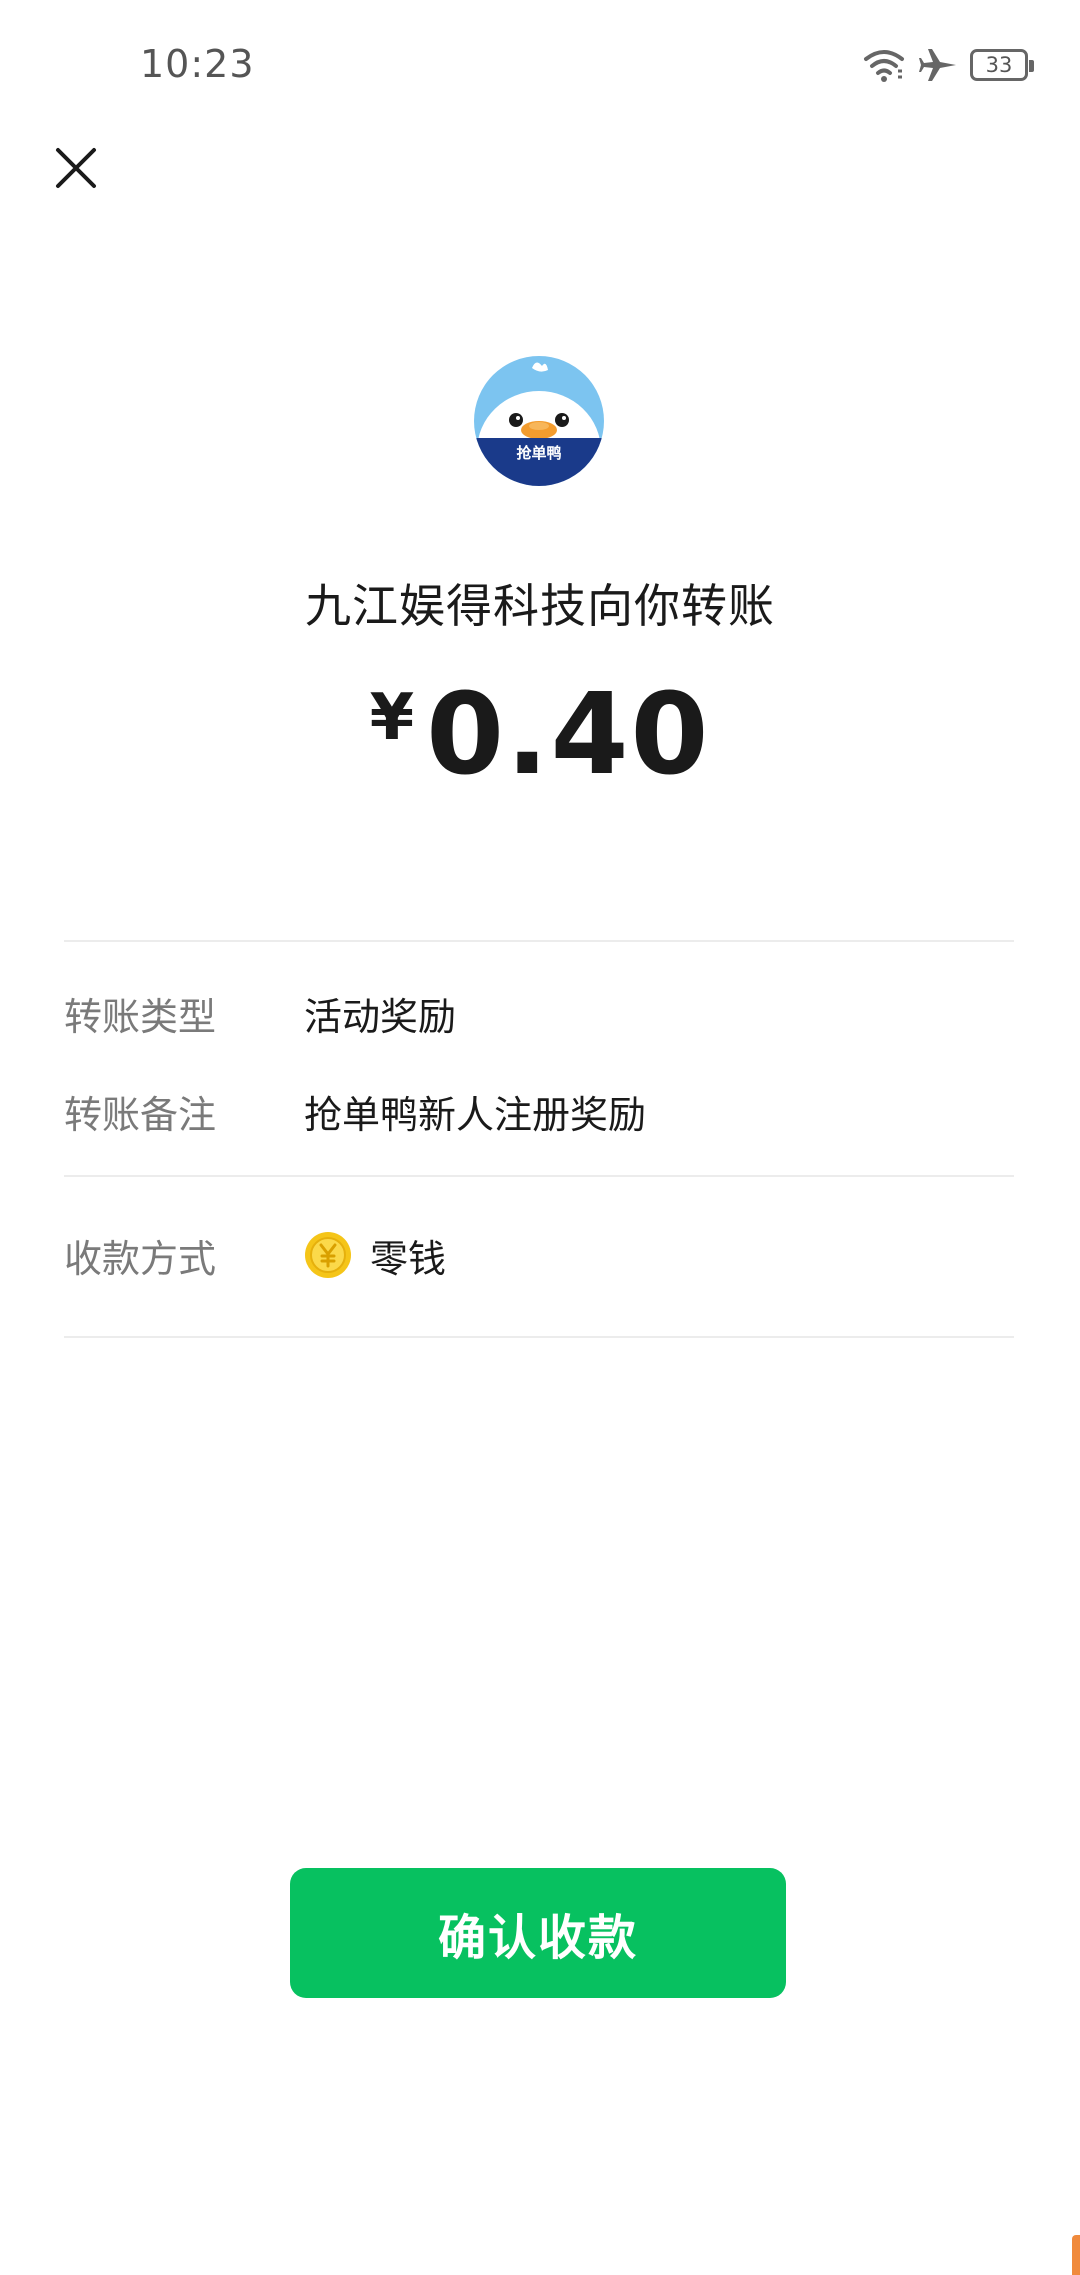 This screenshot has height=2275, width=1080. What do you see at coordinates (540, 606) in the screenshot?
I see `payer-title: 九江娱得科技向你转账` at bounding box center [540, 606].